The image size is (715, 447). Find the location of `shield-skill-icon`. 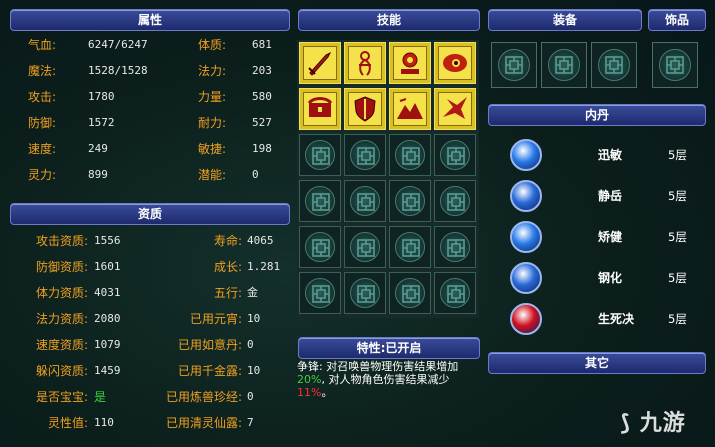

shield-skill-icon is located at coordinates (365, 109).